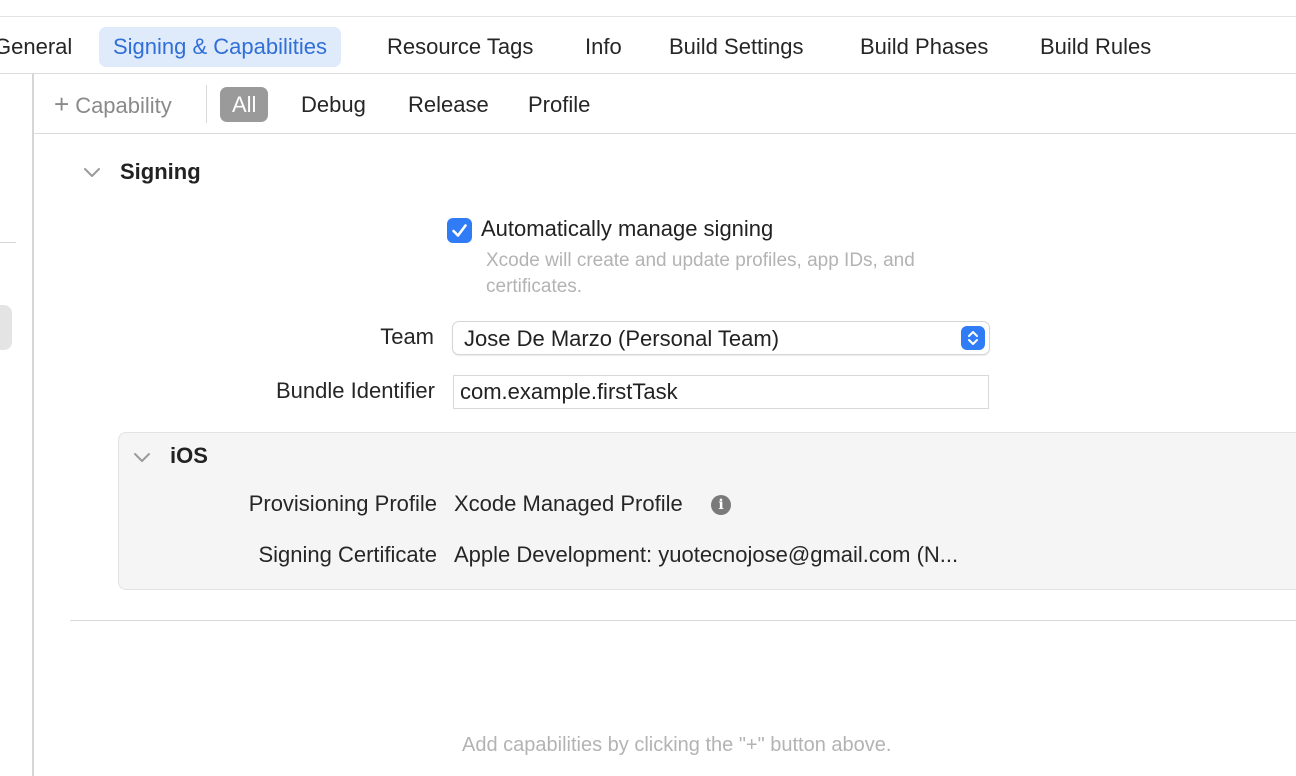 Image resolution: width=1296 pixels, height=776 pixels. Describe the element at coordinates (62, 104) in the screenshot. I see `plus-icon: +` at that location.